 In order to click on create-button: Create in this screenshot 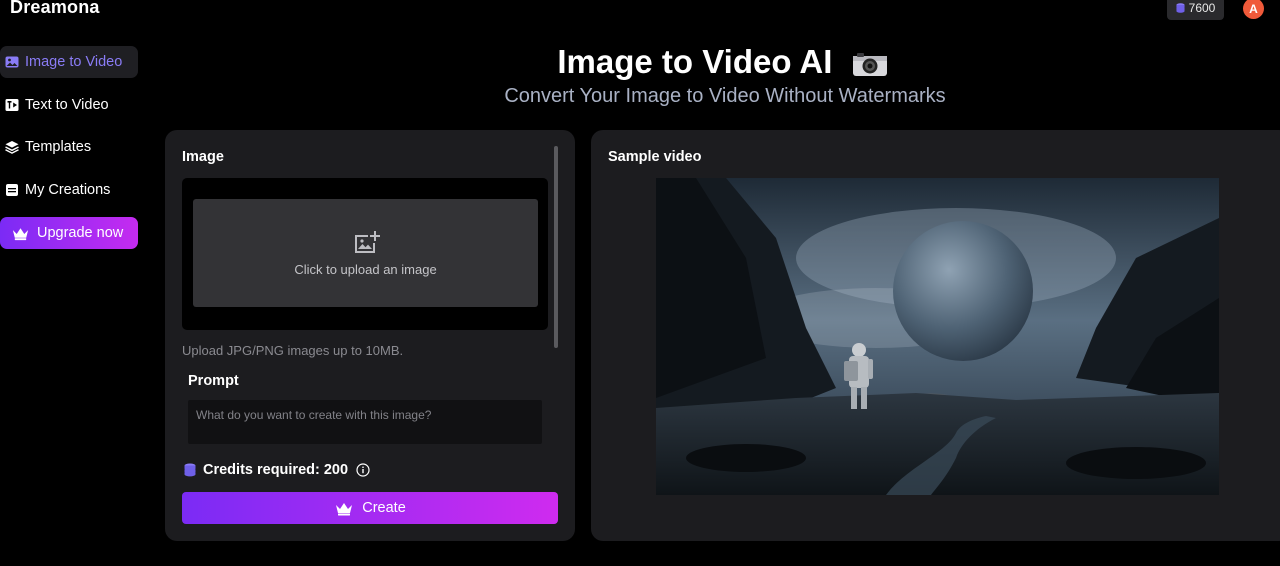, I will do `click(370, 508)`.